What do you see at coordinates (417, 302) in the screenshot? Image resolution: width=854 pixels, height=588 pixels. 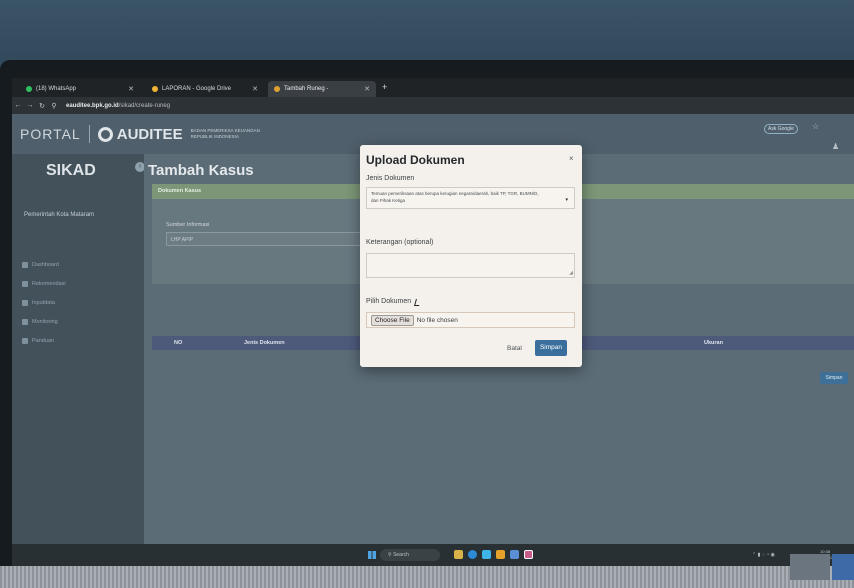 I see `mouse-cursor-icon` at bounding box center [417, 302].